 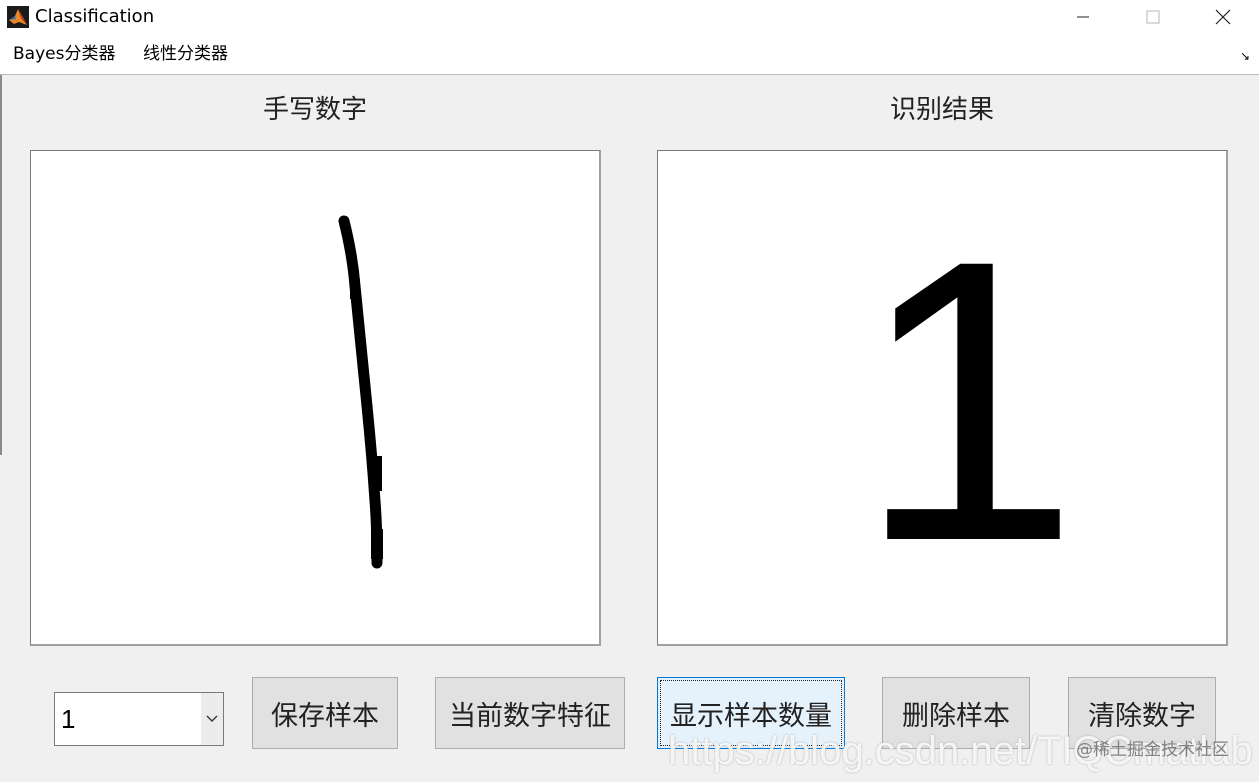 What do you see at coordinates (68, 719) in the screenshot?
I see `digit-select-value: 1` at bounding box center [68, 719].